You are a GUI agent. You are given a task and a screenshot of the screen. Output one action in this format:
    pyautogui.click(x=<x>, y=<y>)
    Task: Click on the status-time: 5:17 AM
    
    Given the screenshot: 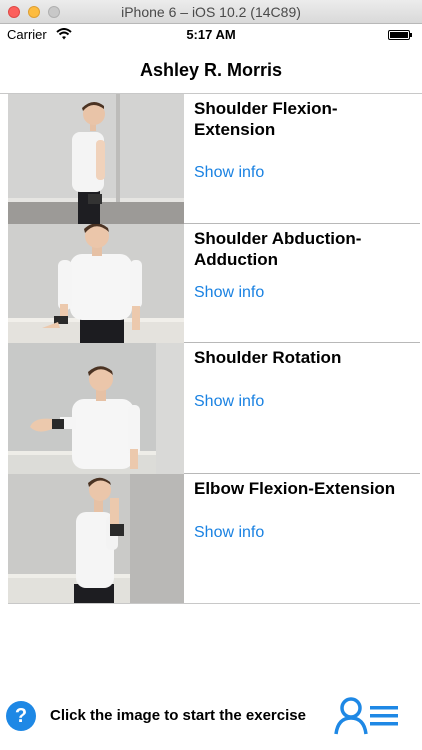 What is the action you would take?
    pyautogui.click(x=211, y=34)
    